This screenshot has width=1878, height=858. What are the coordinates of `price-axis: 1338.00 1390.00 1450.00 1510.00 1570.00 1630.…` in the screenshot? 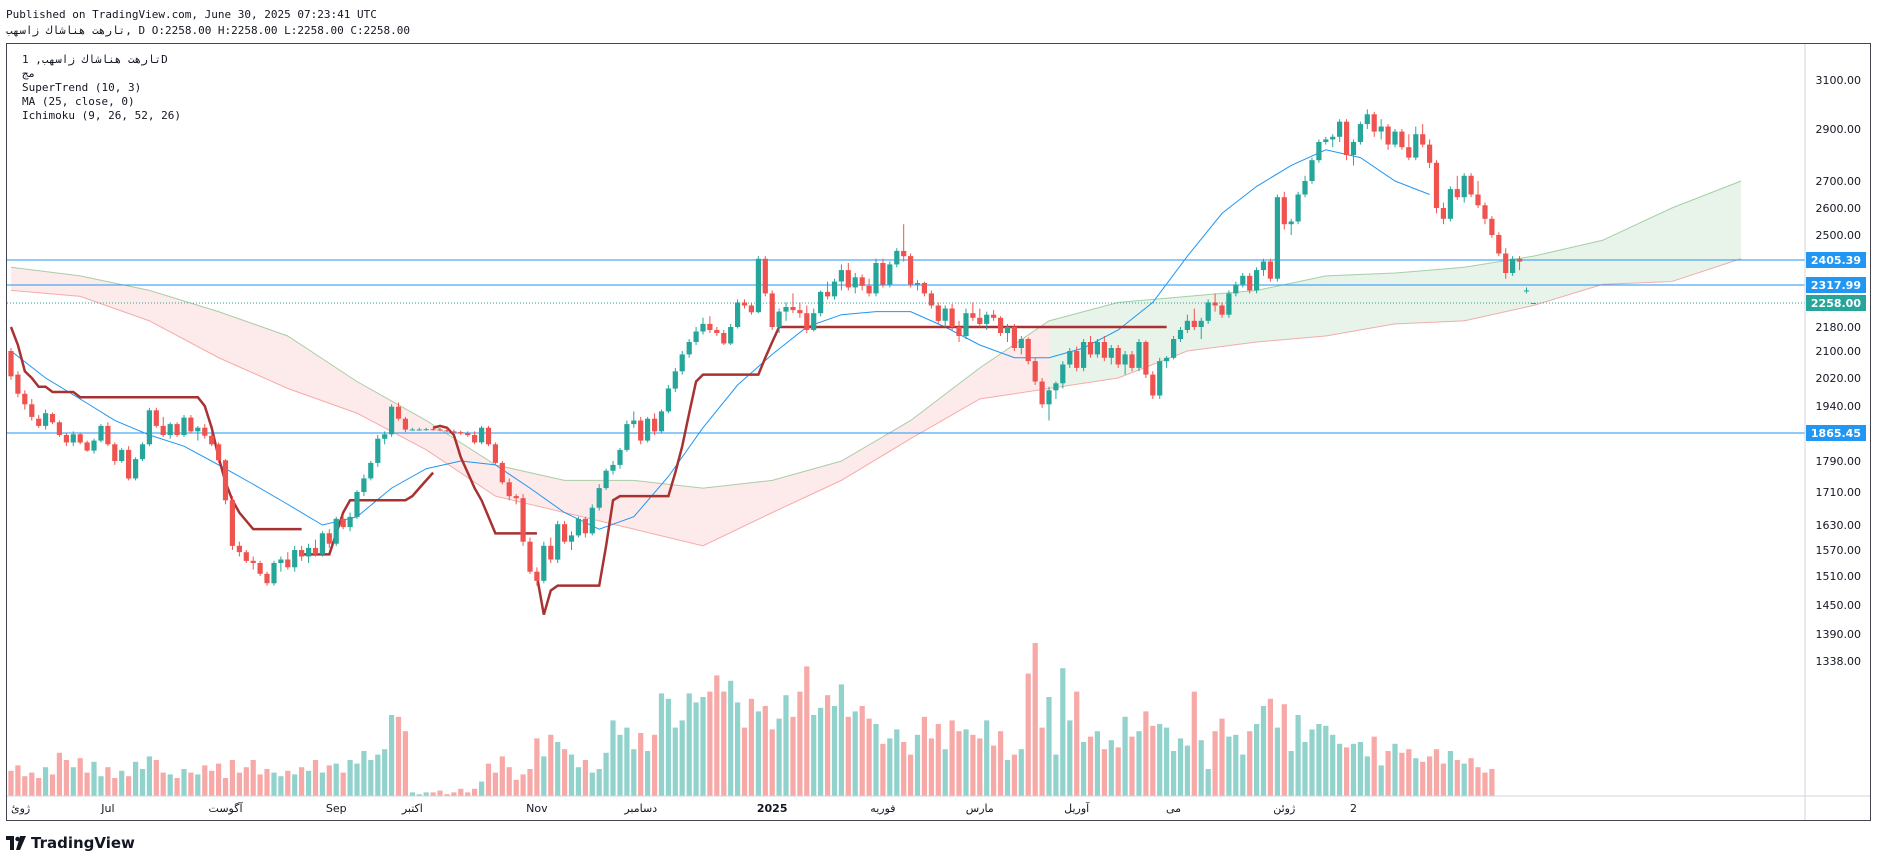 It's located at (1836, 356).